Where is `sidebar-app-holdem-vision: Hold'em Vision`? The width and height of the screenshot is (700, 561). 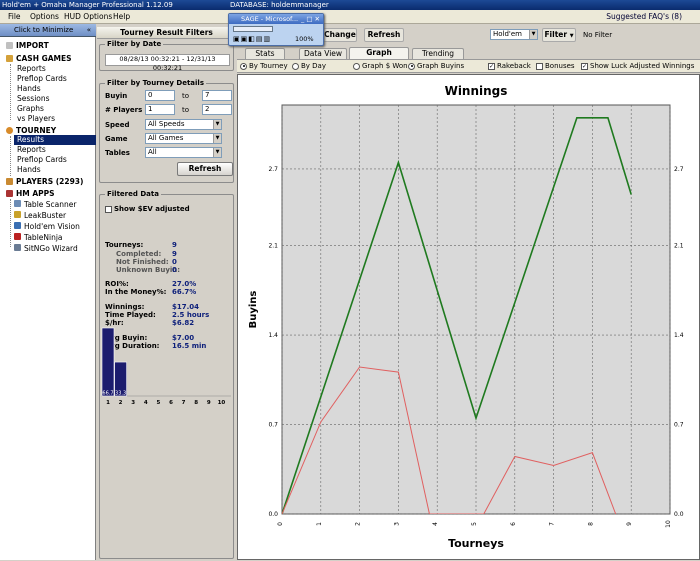 sidebar-app-holdem-vision: Hold'em Vision is located at coordinates (47, 227).